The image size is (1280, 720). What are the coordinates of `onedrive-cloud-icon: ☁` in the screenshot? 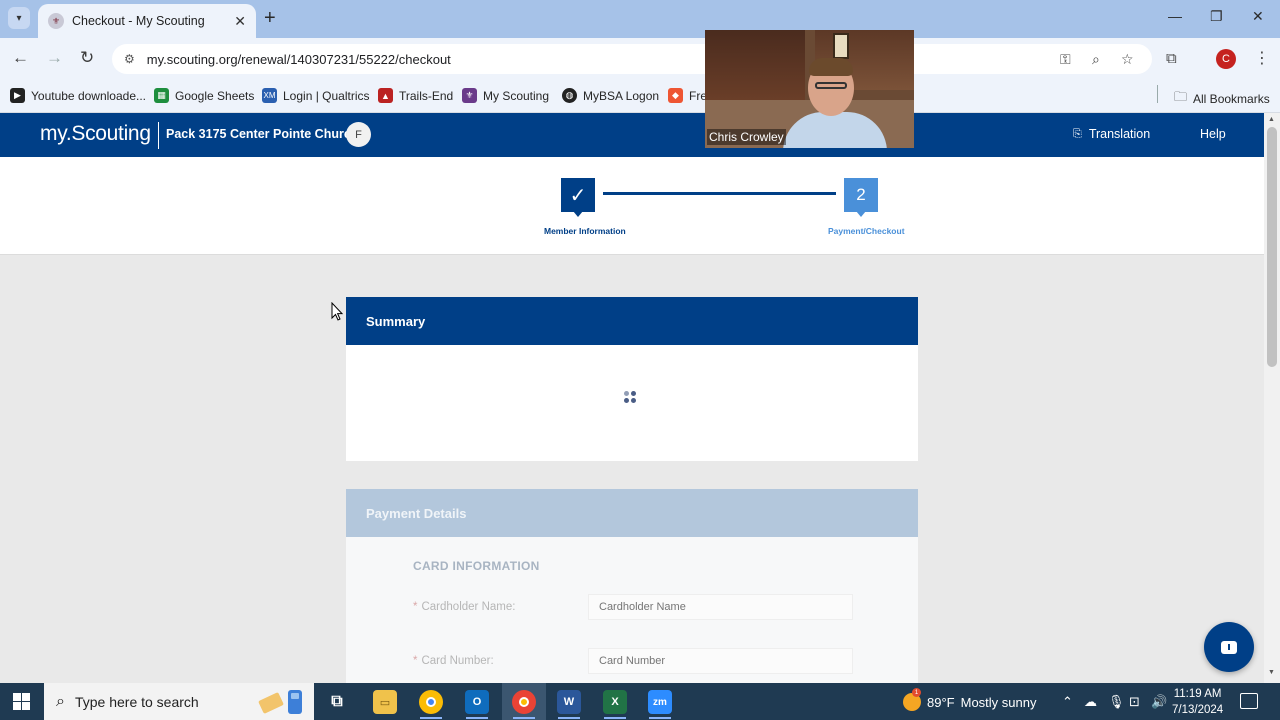 It's located at (1090, 702).